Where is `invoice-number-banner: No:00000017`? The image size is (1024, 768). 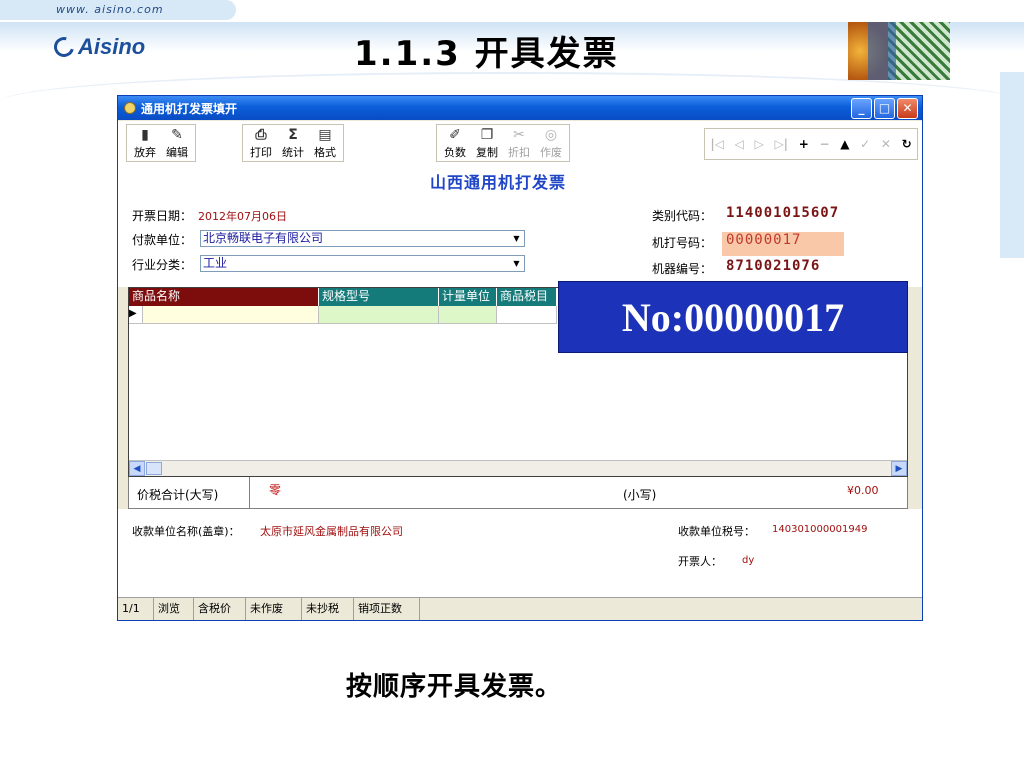
invoice-number-banner: No:00000017 is located at coordinates (733, 317).